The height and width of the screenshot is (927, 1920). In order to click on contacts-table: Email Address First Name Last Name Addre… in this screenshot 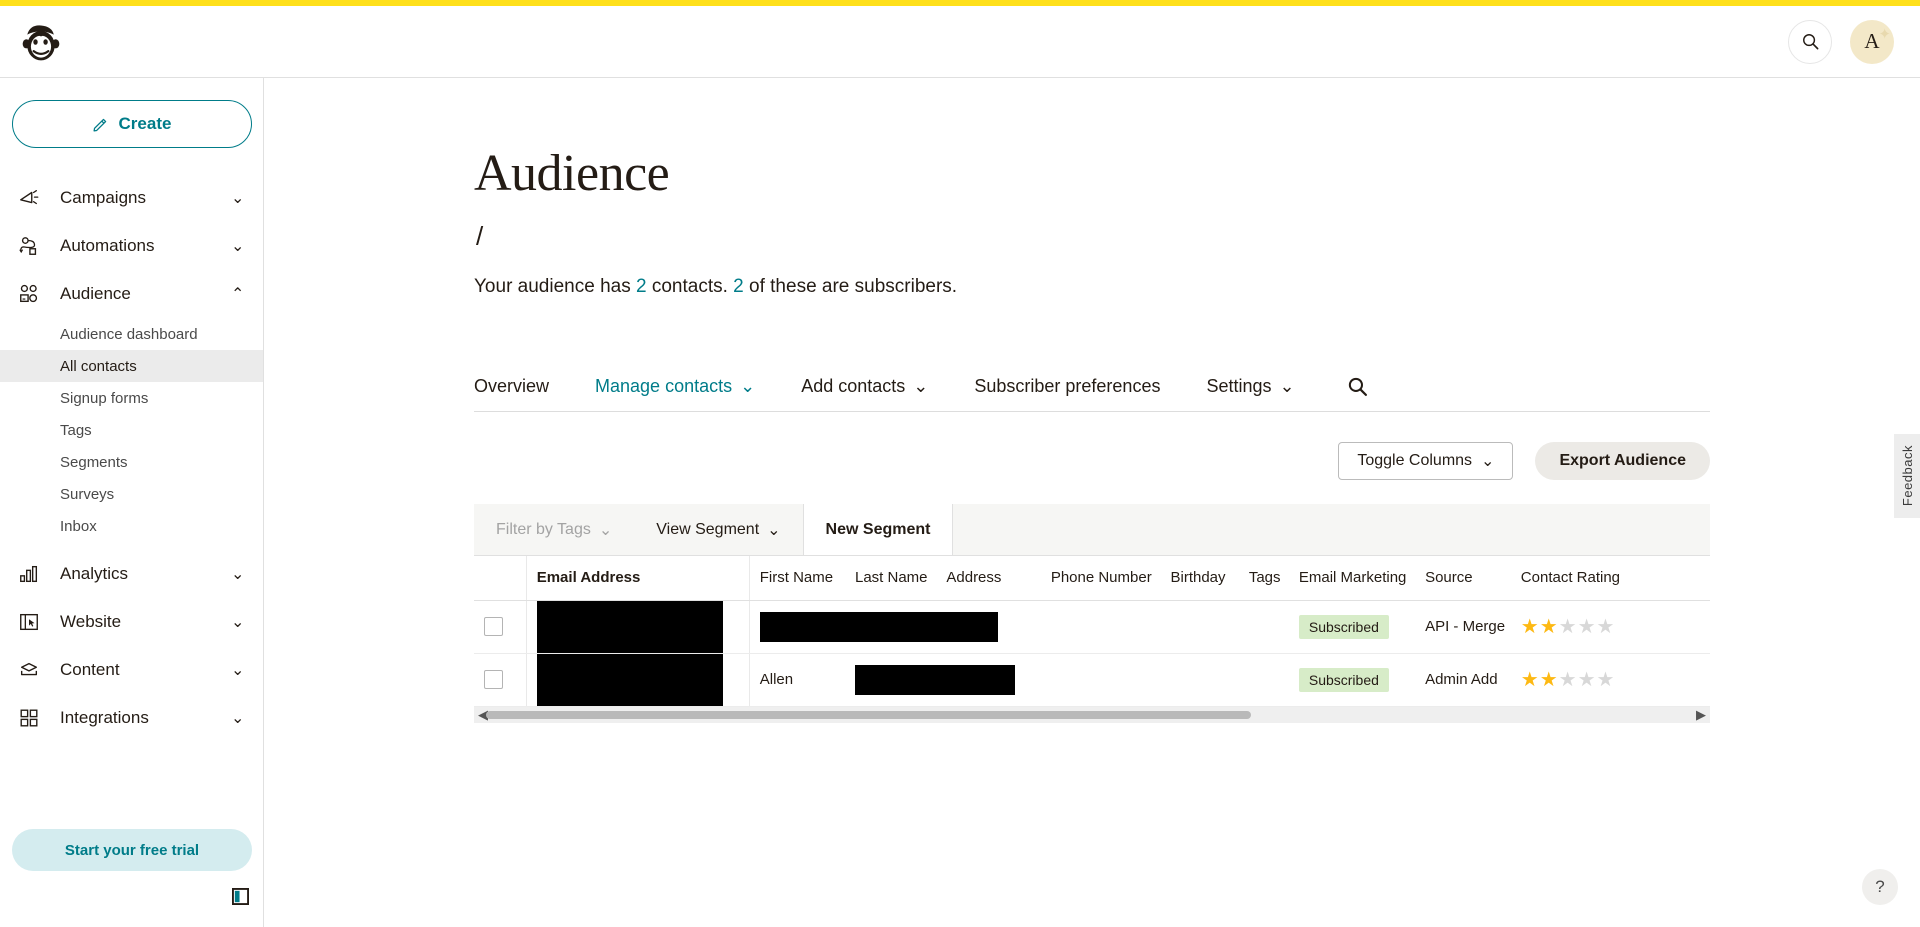, I will do `click(1092, 631)`.